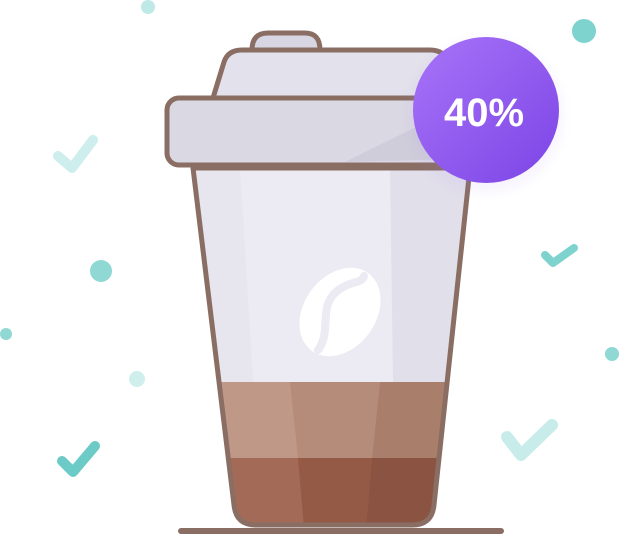 The image size is (620, 536). I want to click on discount-badge: 40%, so click(486, 116).